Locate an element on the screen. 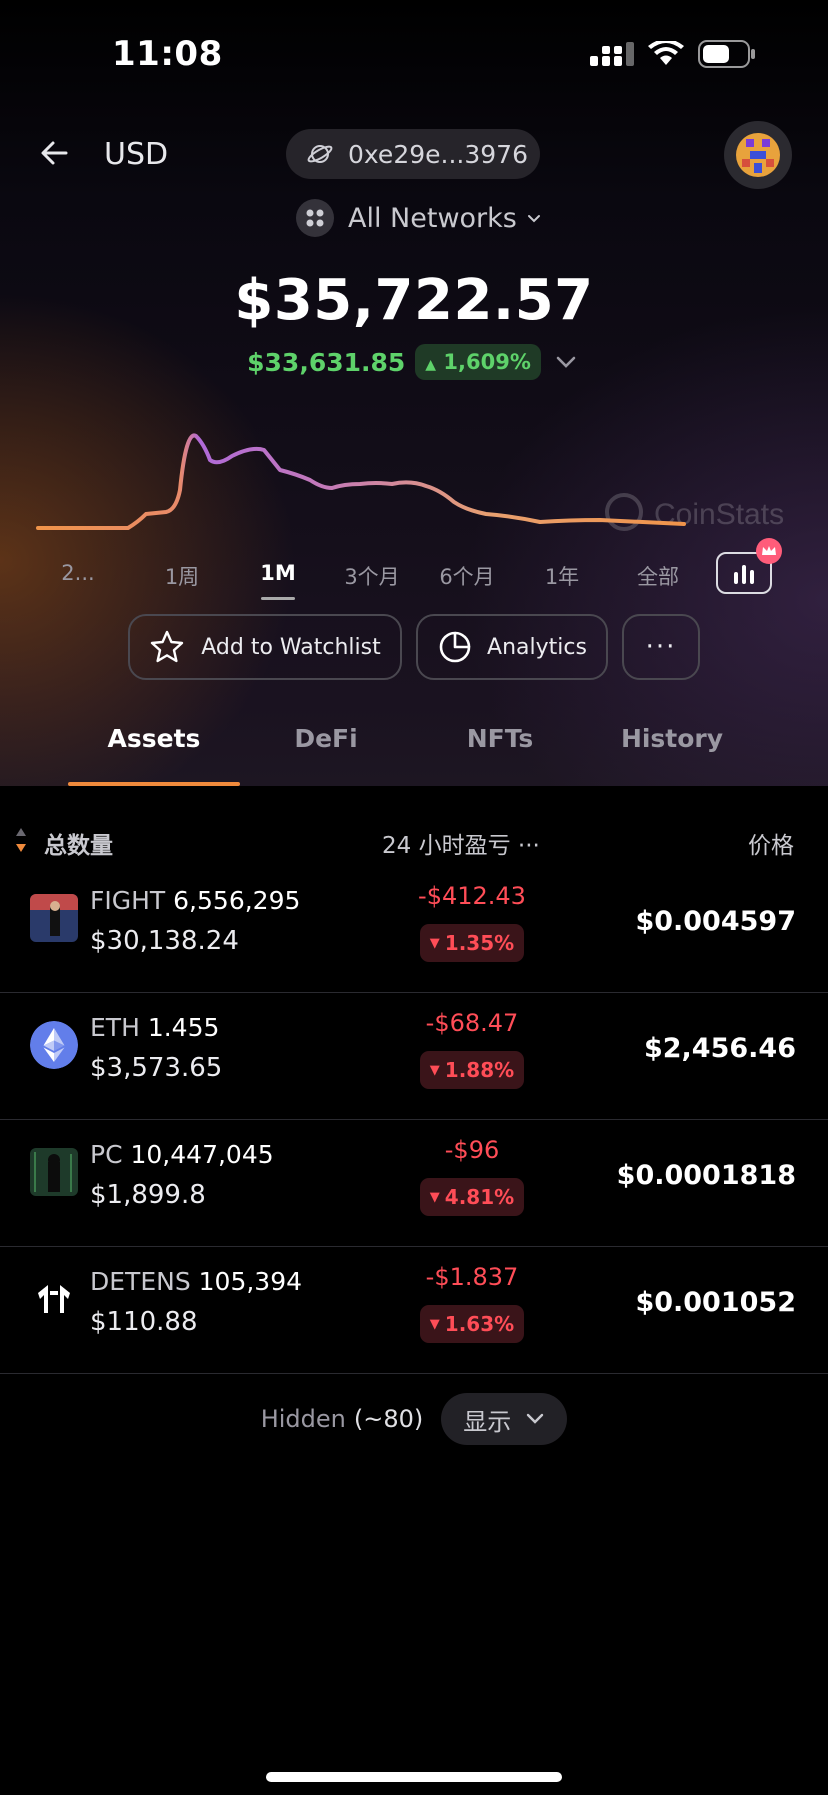 The width and height of the screenshot is (828, 1795). range-option: 3个月 is located at coordinates (372, 576).